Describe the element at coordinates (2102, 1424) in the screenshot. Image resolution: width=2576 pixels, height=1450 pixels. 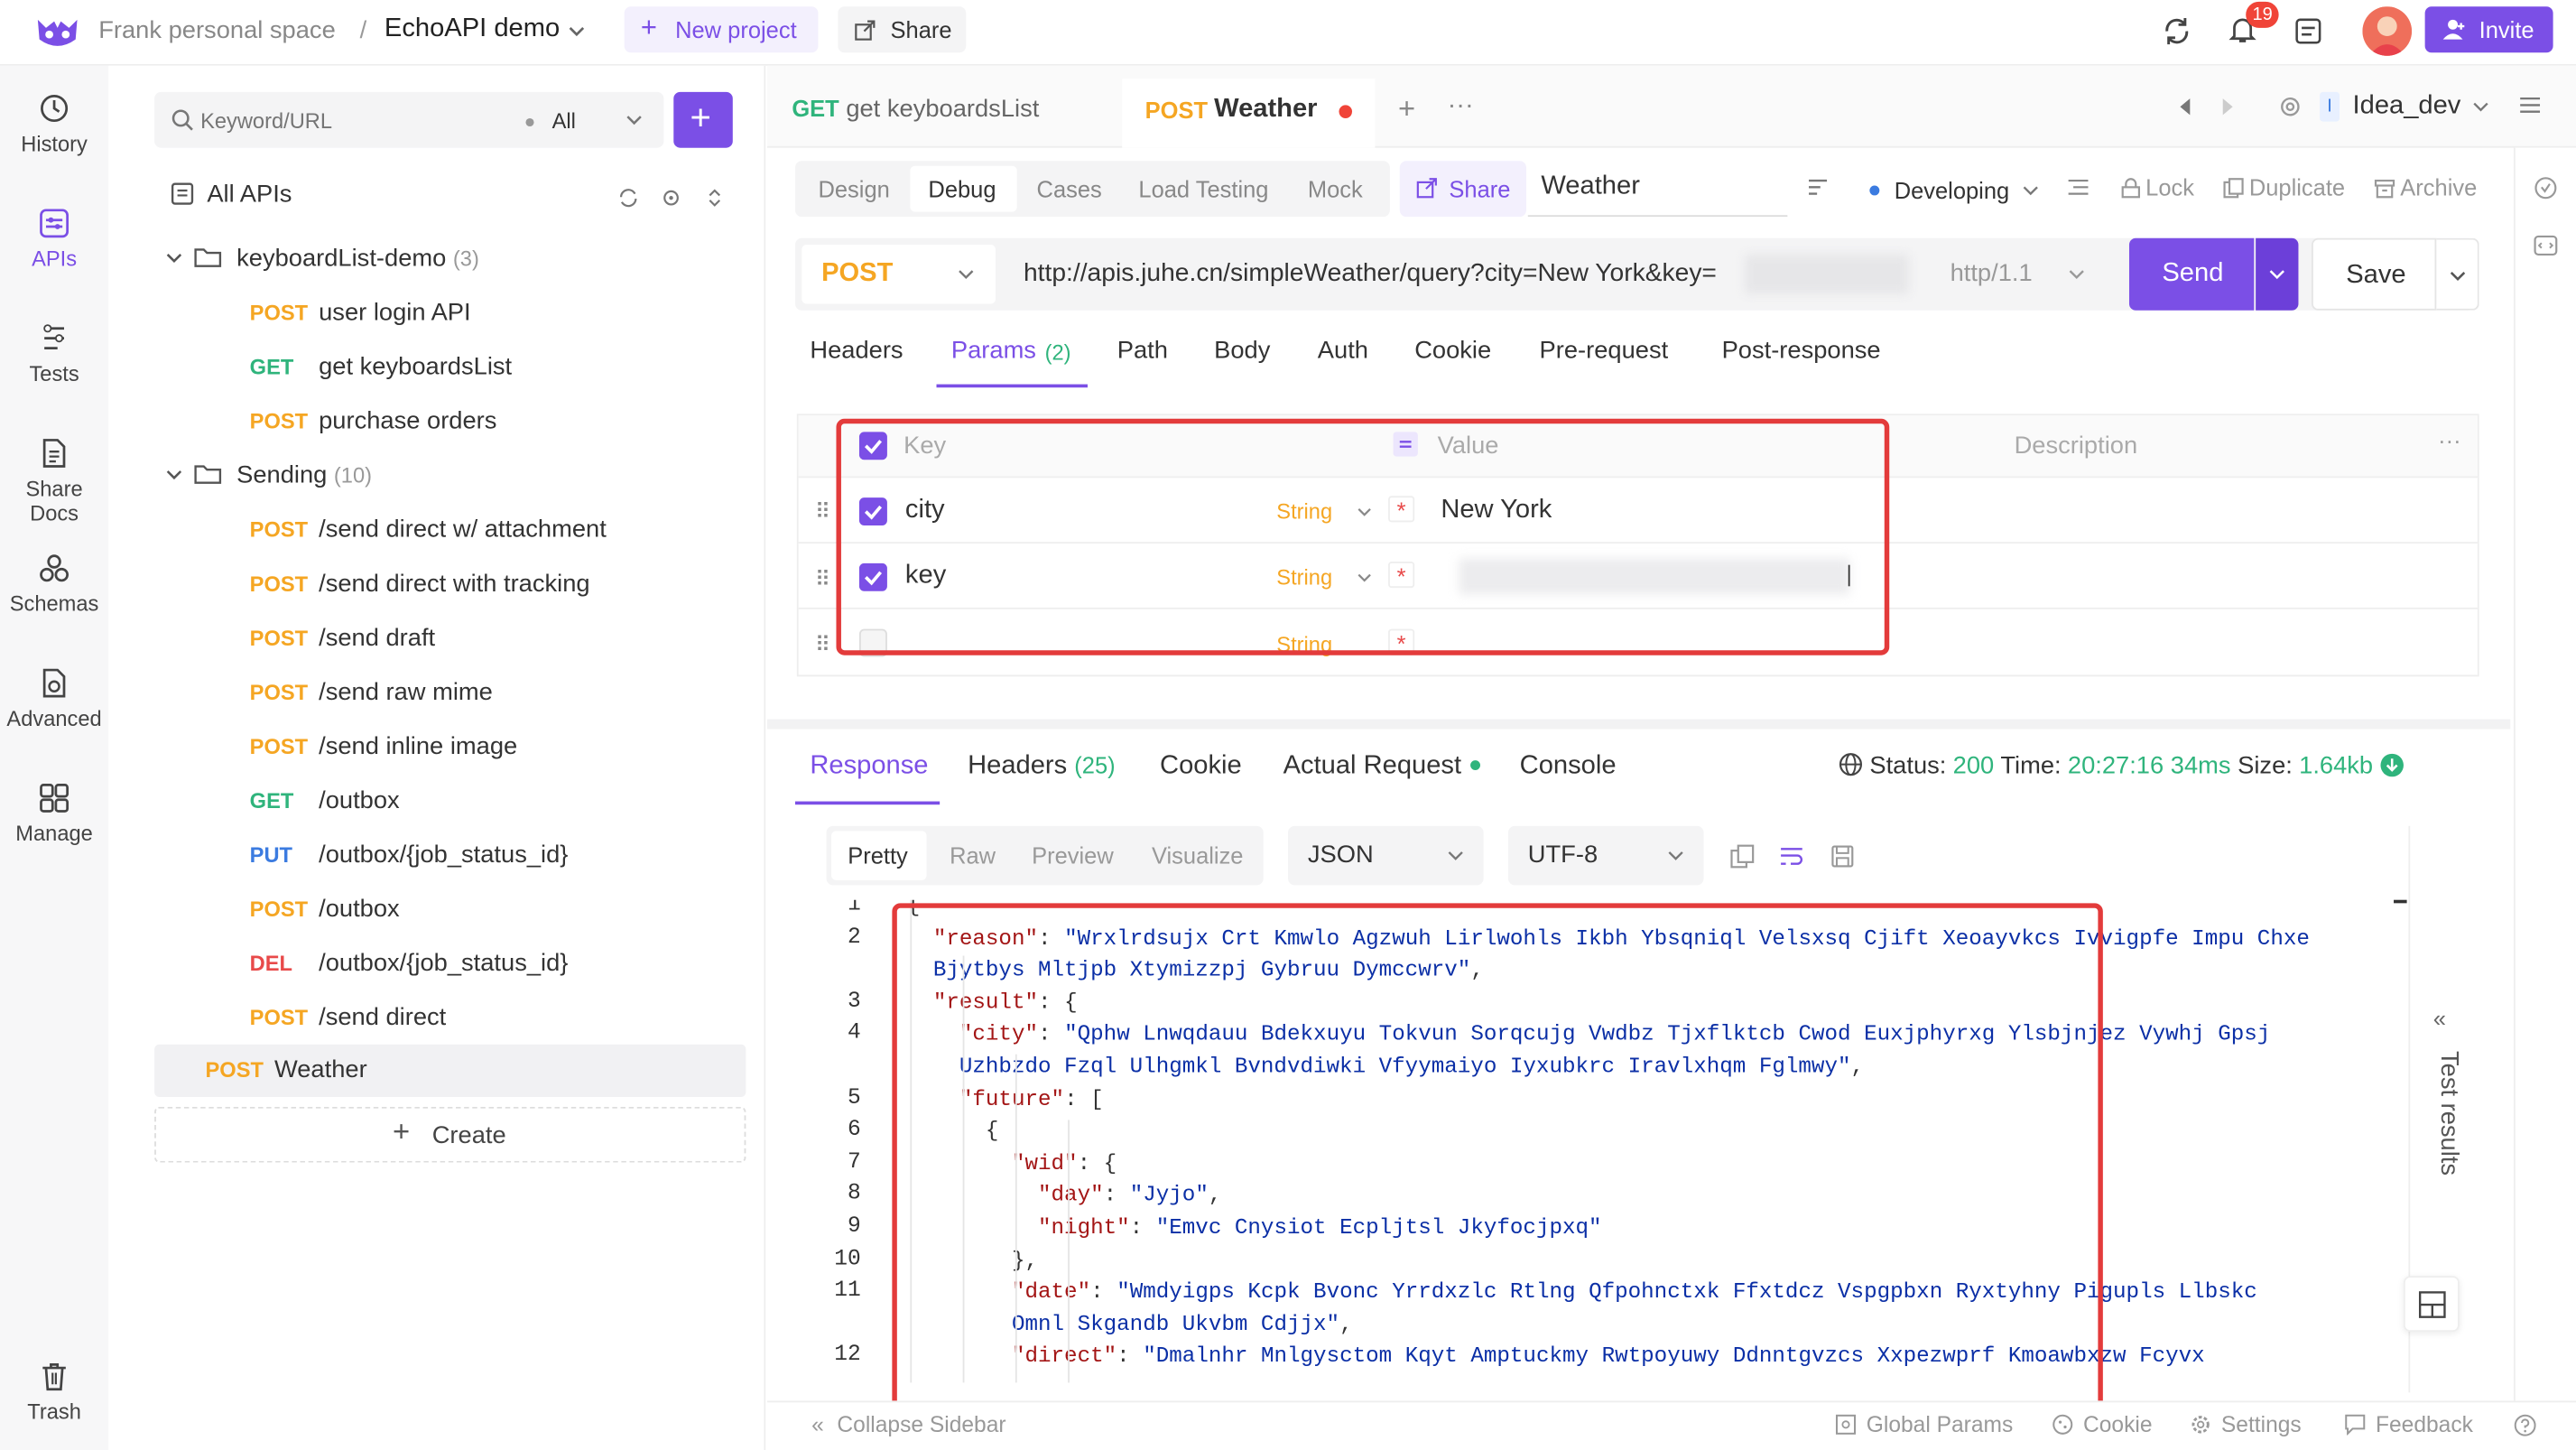
I see `footer-cookie-button: Cookie` at that location.